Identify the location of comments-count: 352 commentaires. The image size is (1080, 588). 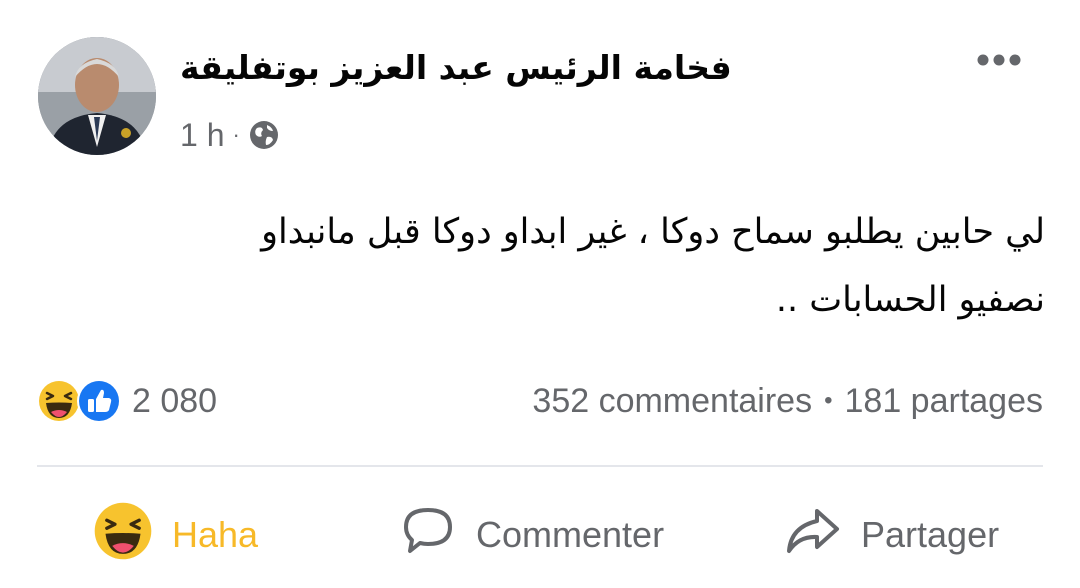
(672, 401).